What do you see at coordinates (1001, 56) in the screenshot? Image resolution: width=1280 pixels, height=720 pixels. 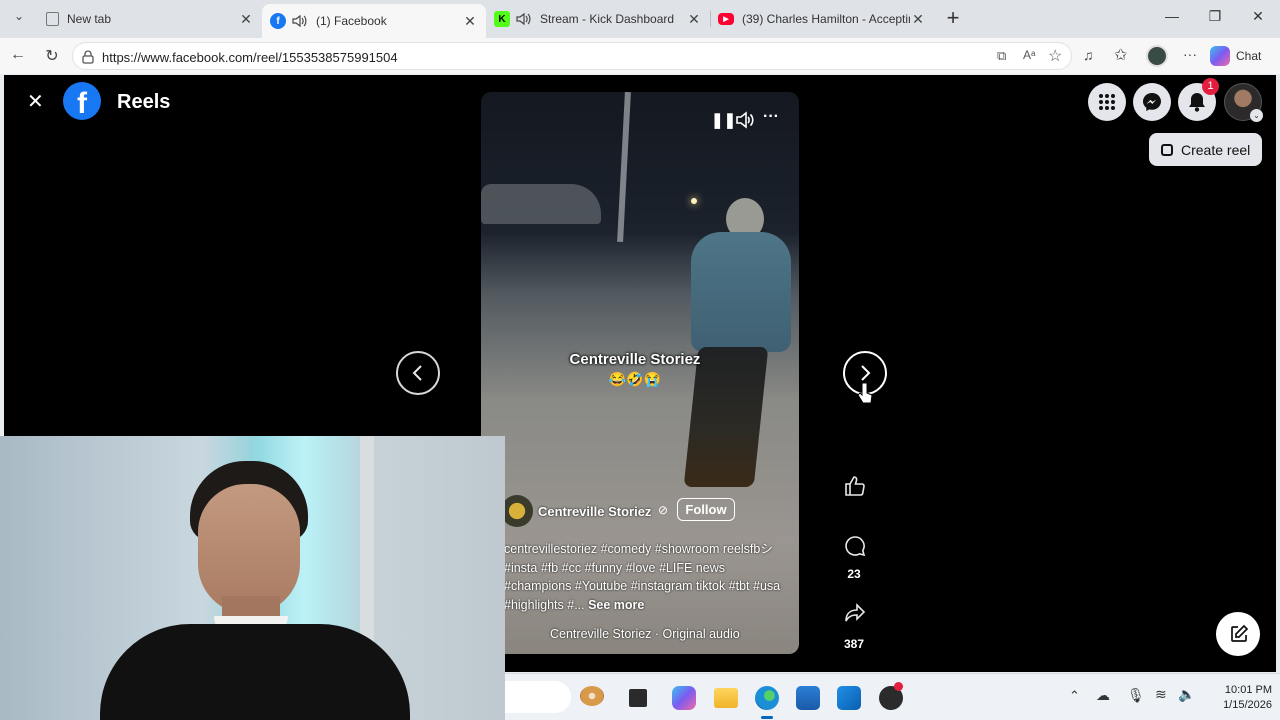 I see `open-in-app-icon: ⧉` at bounding box center [1001, 56].